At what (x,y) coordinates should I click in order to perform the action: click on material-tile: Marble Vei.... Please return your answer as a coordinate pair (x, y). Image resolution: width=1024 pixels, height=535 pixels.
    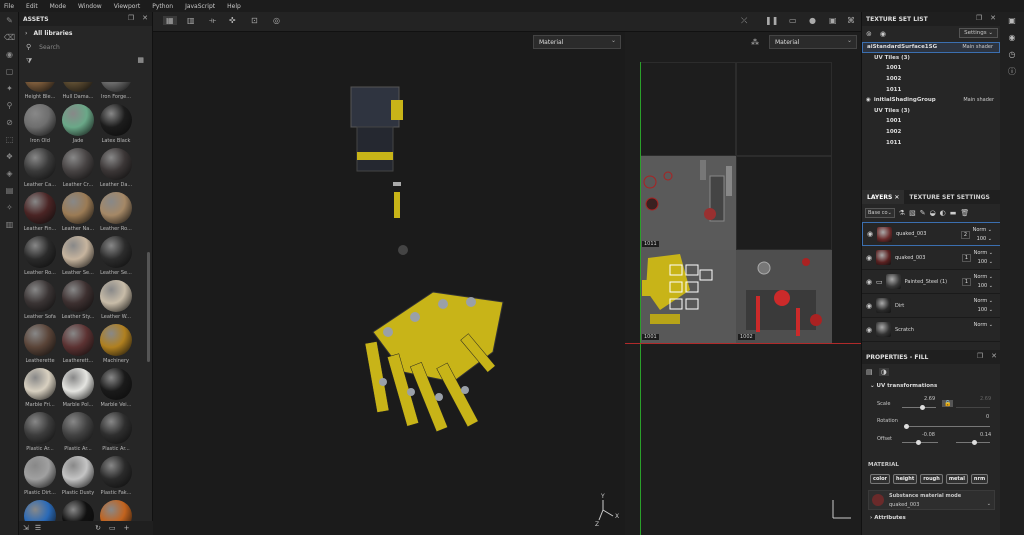
    Looking at the image, I should click on (116, 390).